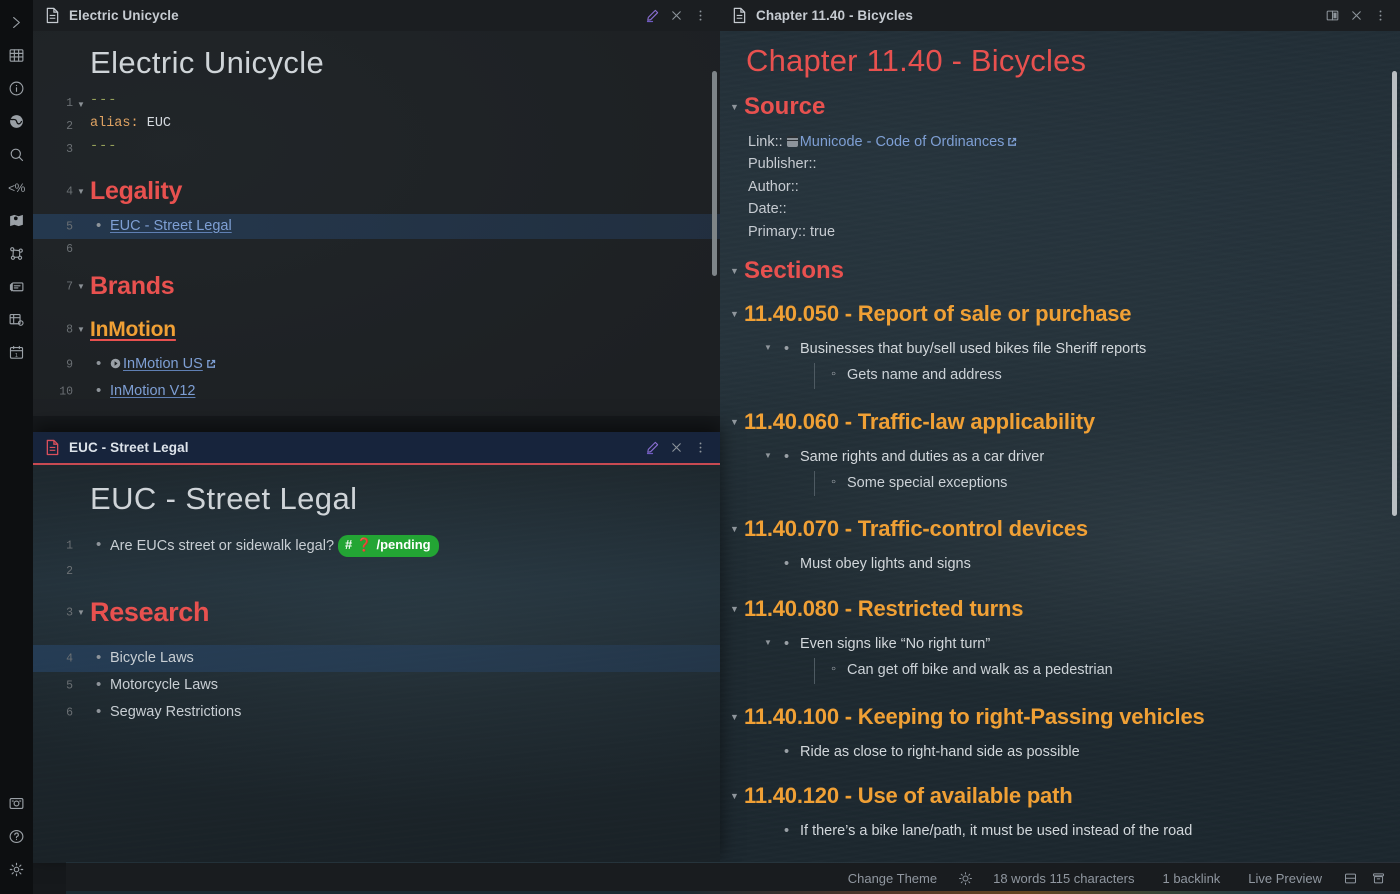 The height and width of the screenshot is (894, 1400). Describe the element at coordinates (150, 612) in the screenshot. I see `heading-research: Research` at that location.